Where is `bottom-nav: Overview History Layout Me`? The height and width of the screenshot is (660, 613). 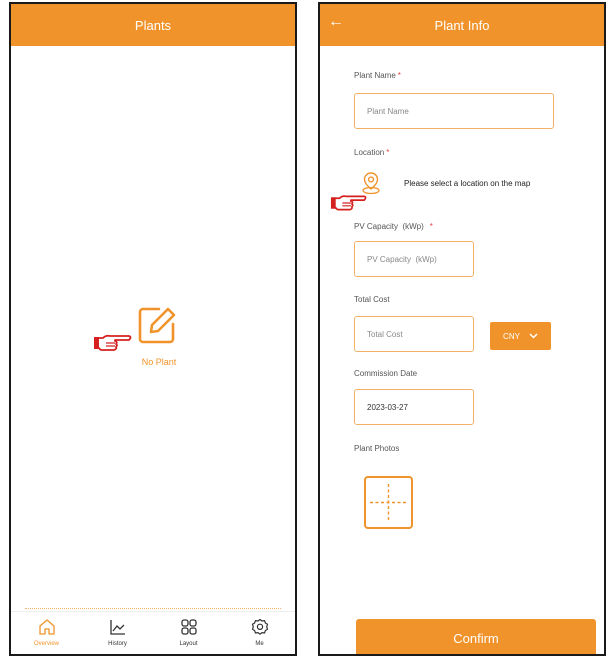
bottom-nav: Overview History Layout Me is located at coordinates (153, 632).